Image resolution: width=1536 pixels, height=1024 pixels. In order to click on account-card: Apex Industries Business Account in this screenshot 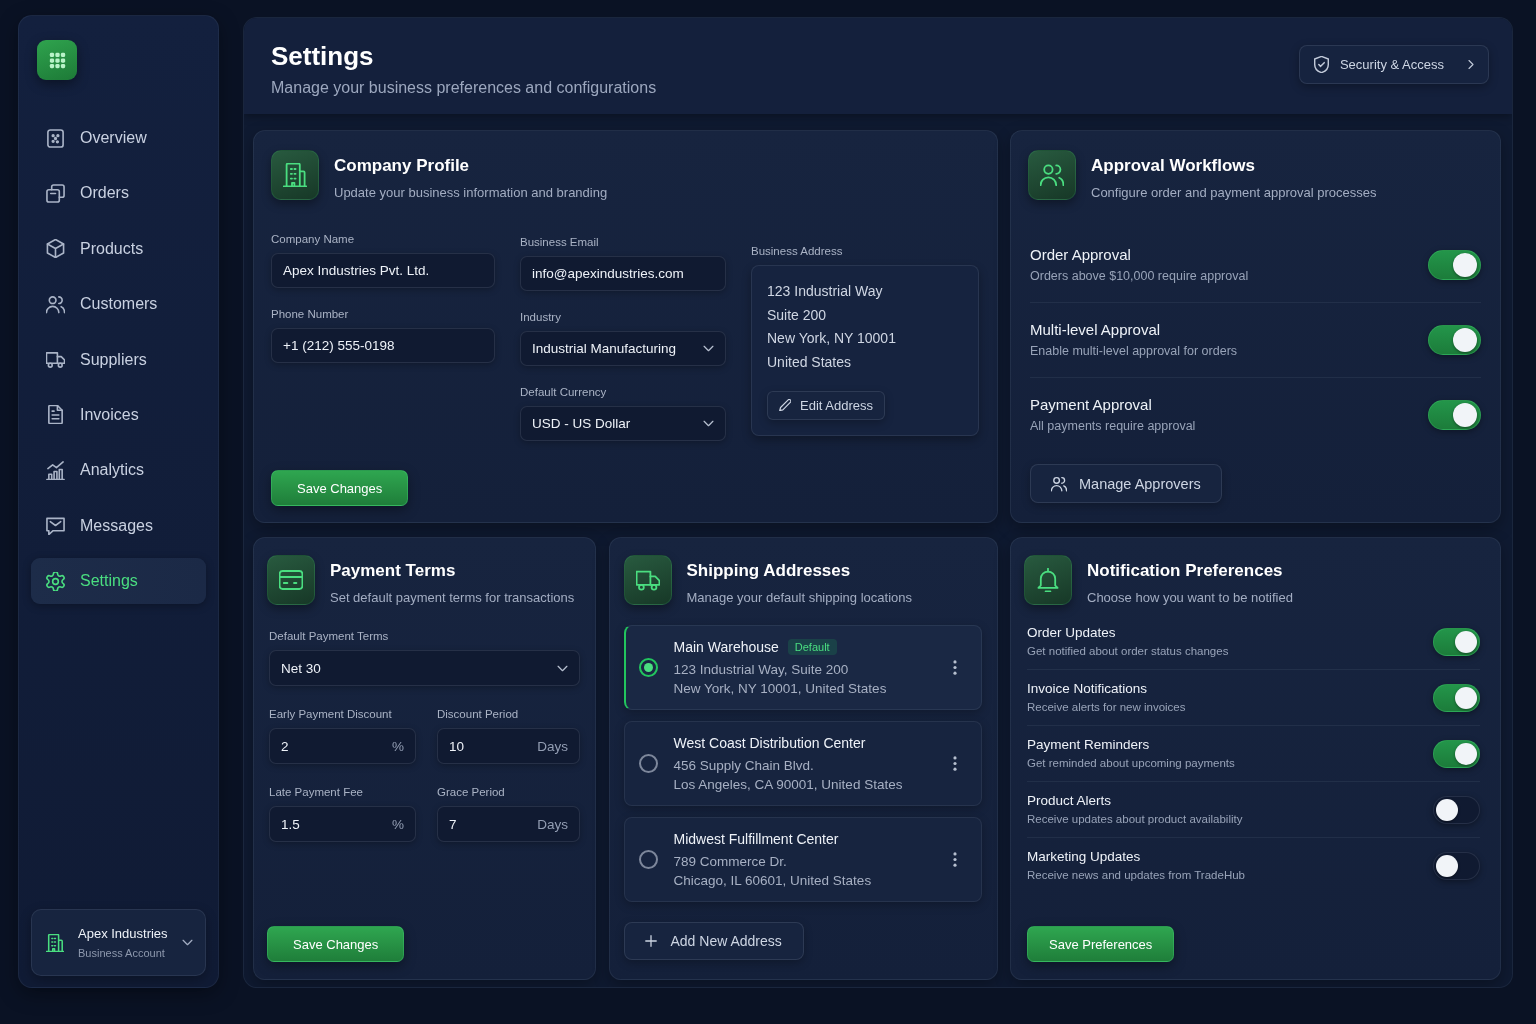, I will do `click(118, 942)`.